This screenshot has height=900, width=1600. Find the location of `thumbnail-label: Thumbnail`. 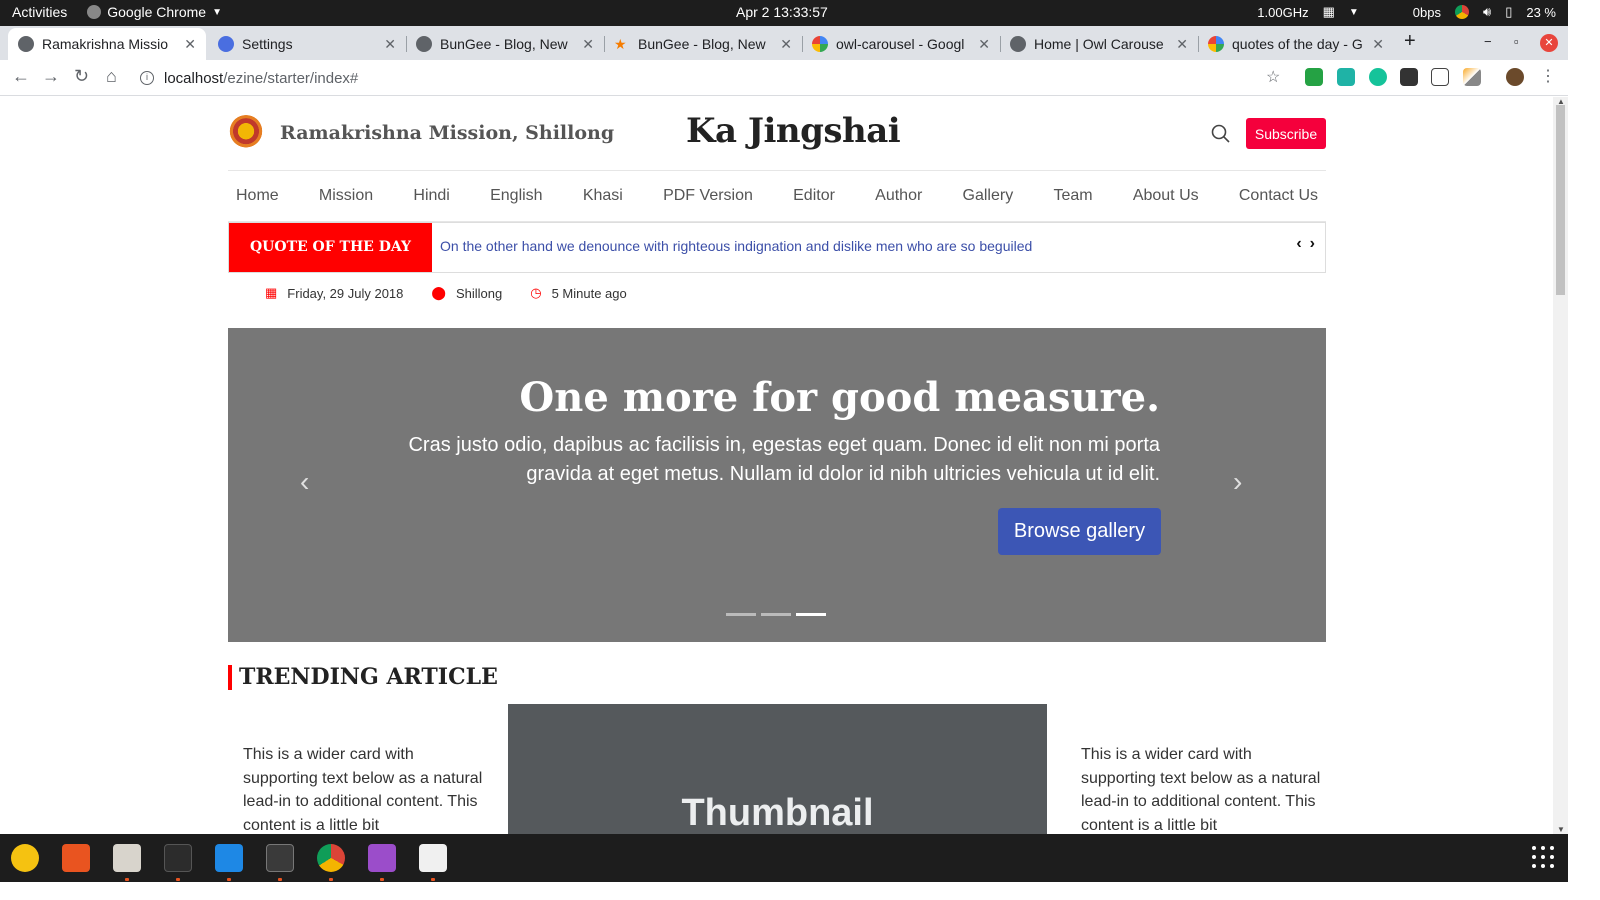

thumbnail-label: Thumbnail is located at coordinates (777, 813).